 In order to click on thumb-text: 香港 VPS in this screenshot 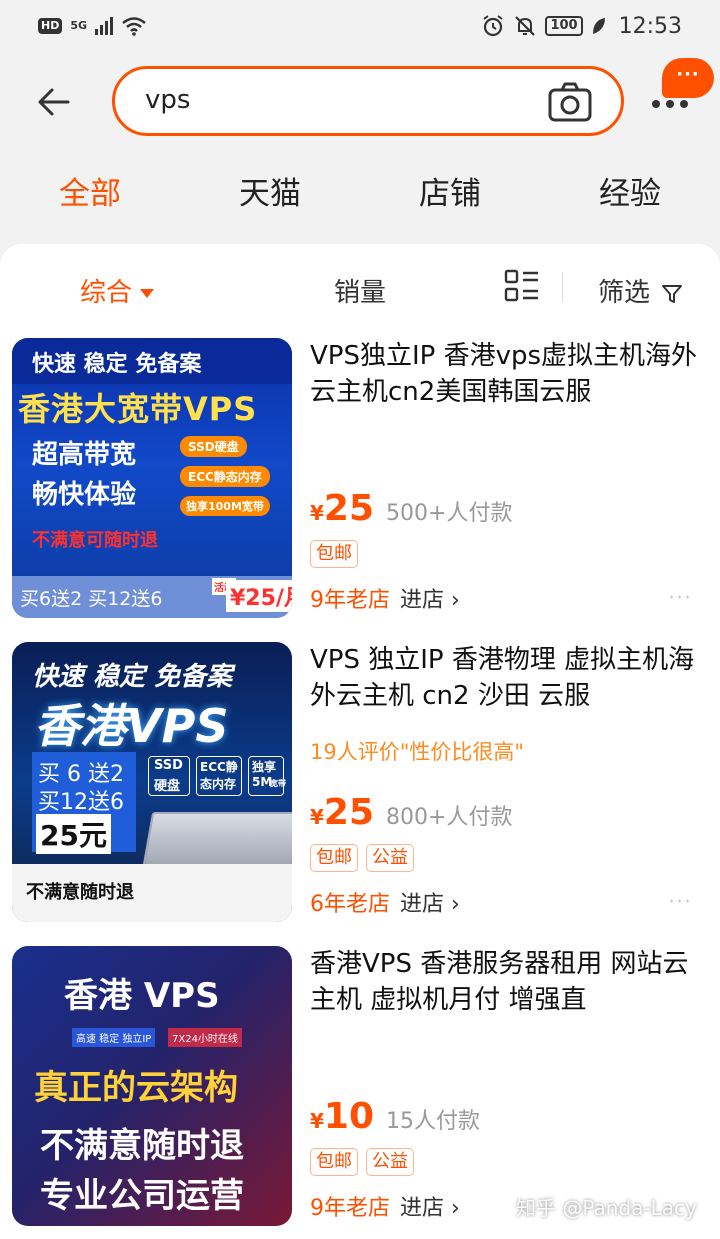, I will do `click(142, 996)`.